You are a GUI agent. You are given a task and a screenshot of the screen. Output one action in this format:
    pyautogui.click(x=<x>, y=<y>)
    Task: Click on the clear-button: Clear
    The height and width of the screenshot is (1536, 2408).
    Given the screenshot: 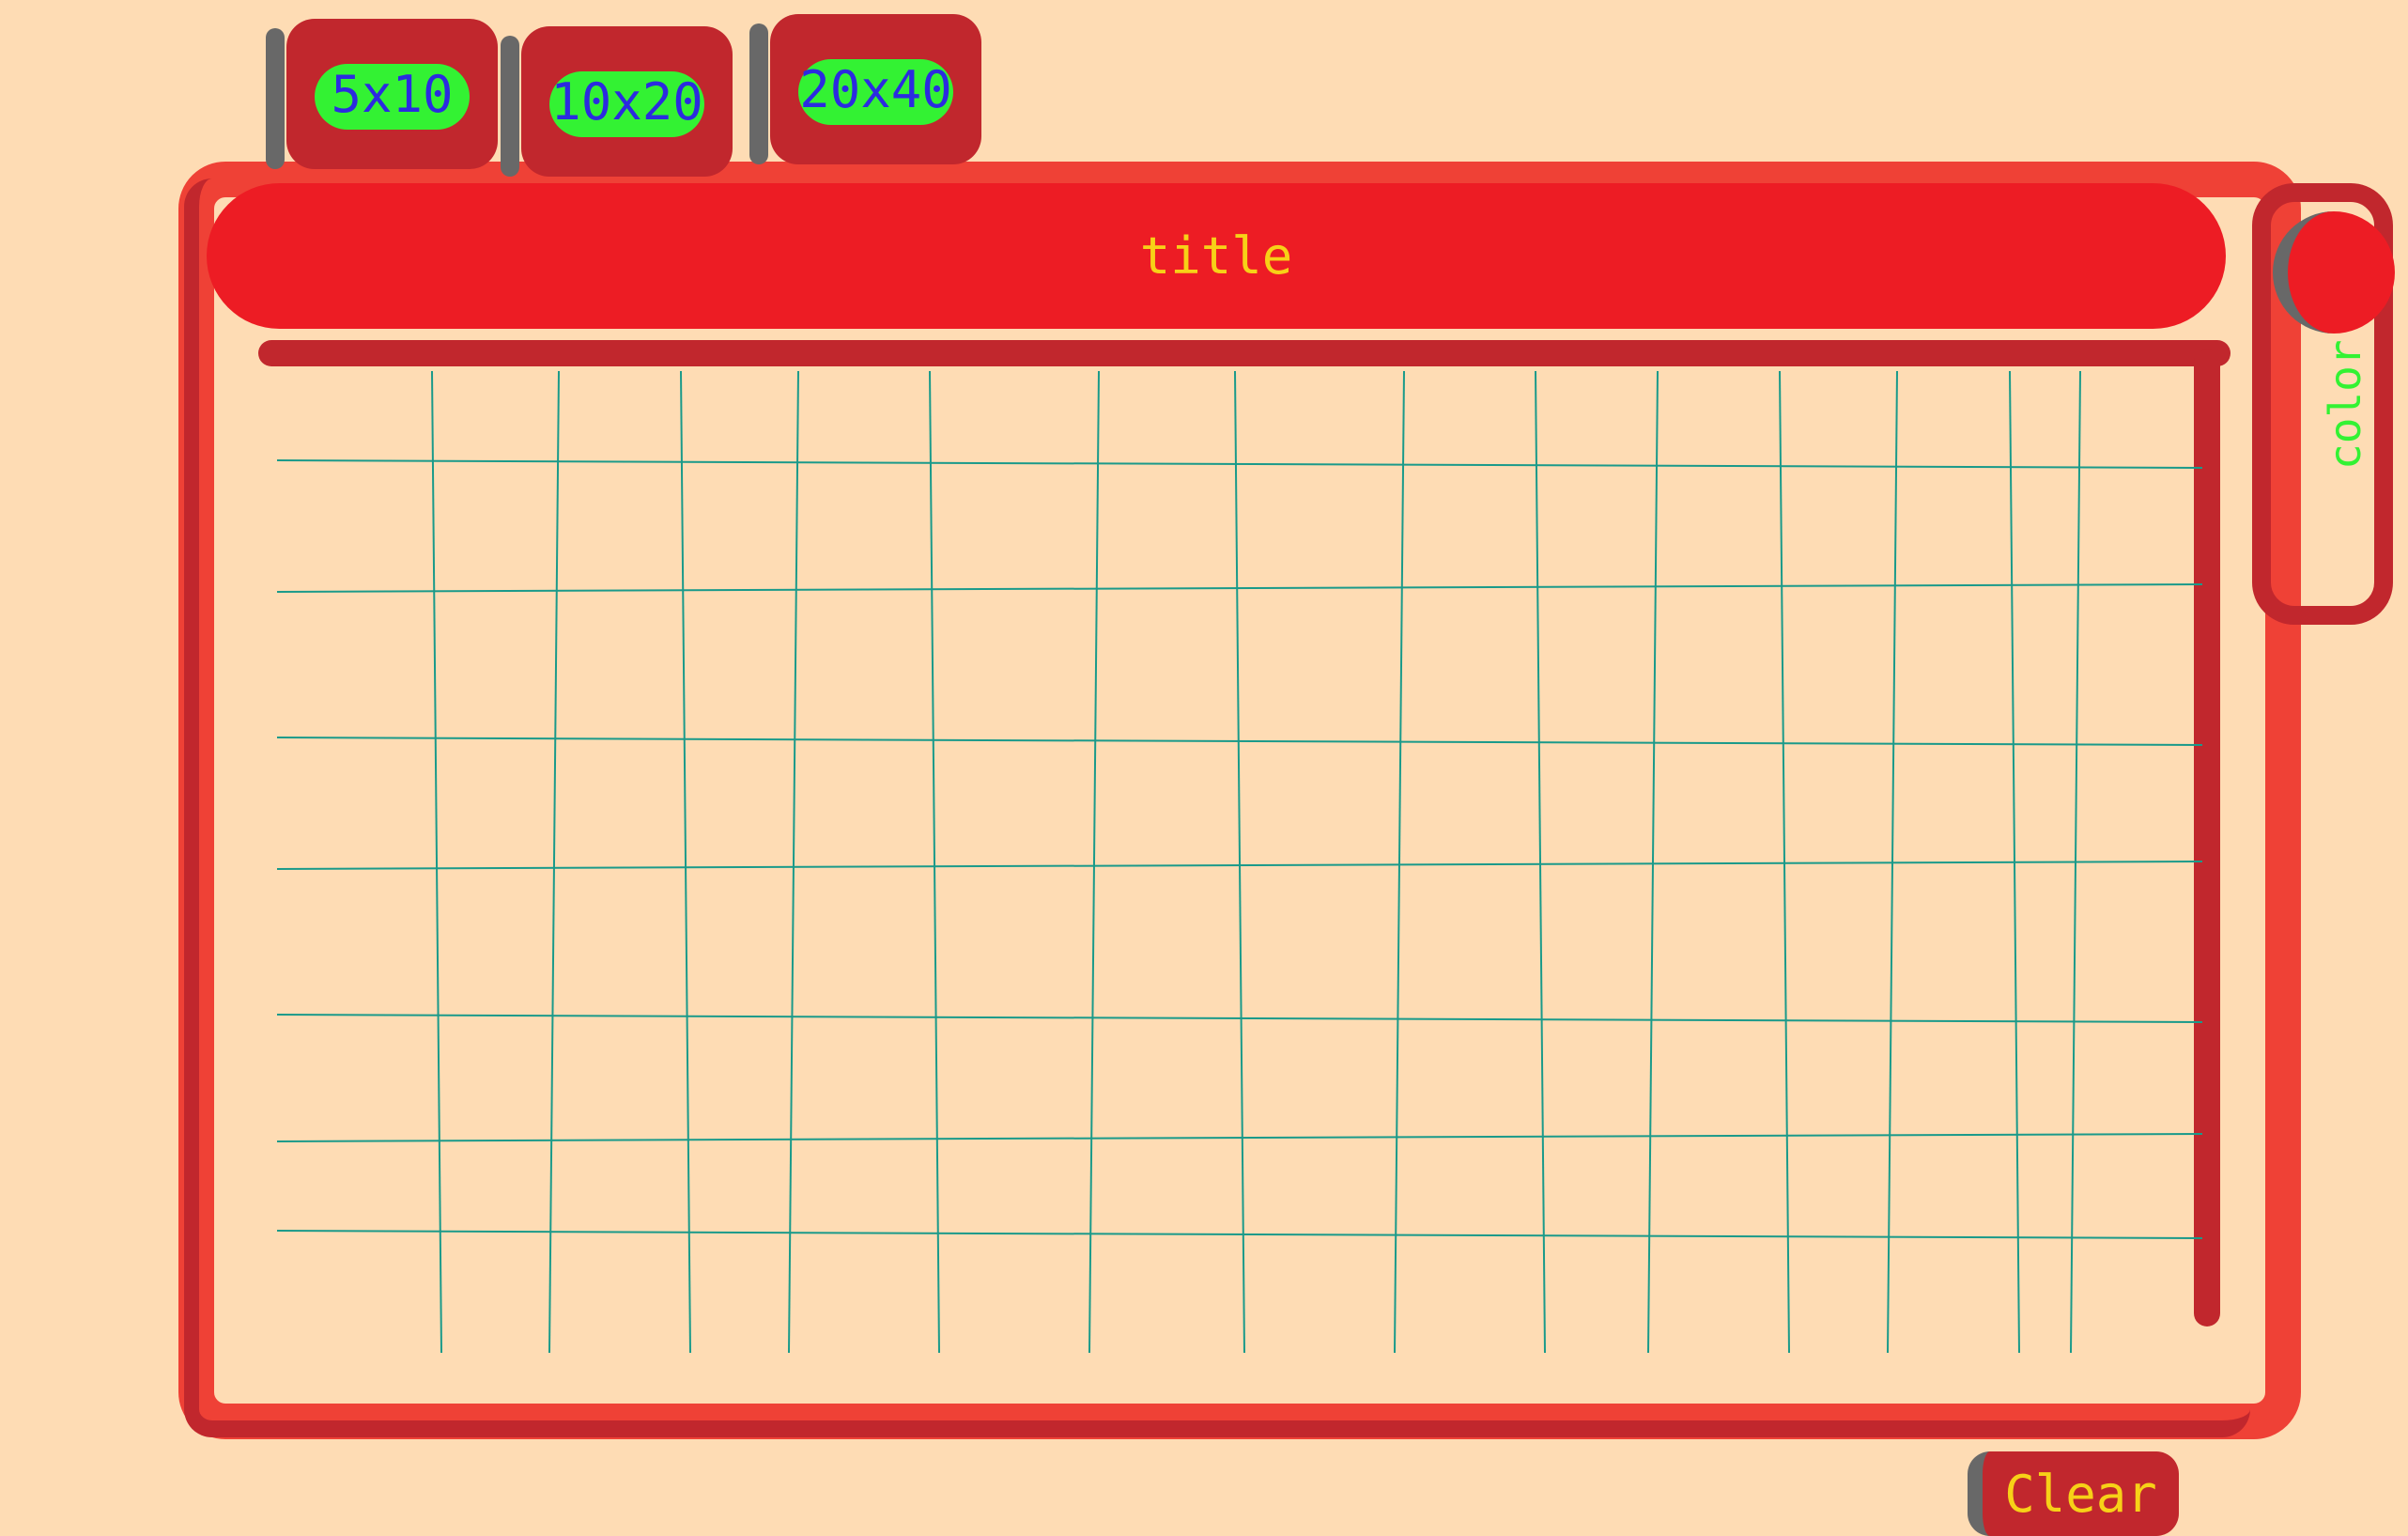 What is the action you would take?
    pyautogui.click(x=2073, y=1493)
    